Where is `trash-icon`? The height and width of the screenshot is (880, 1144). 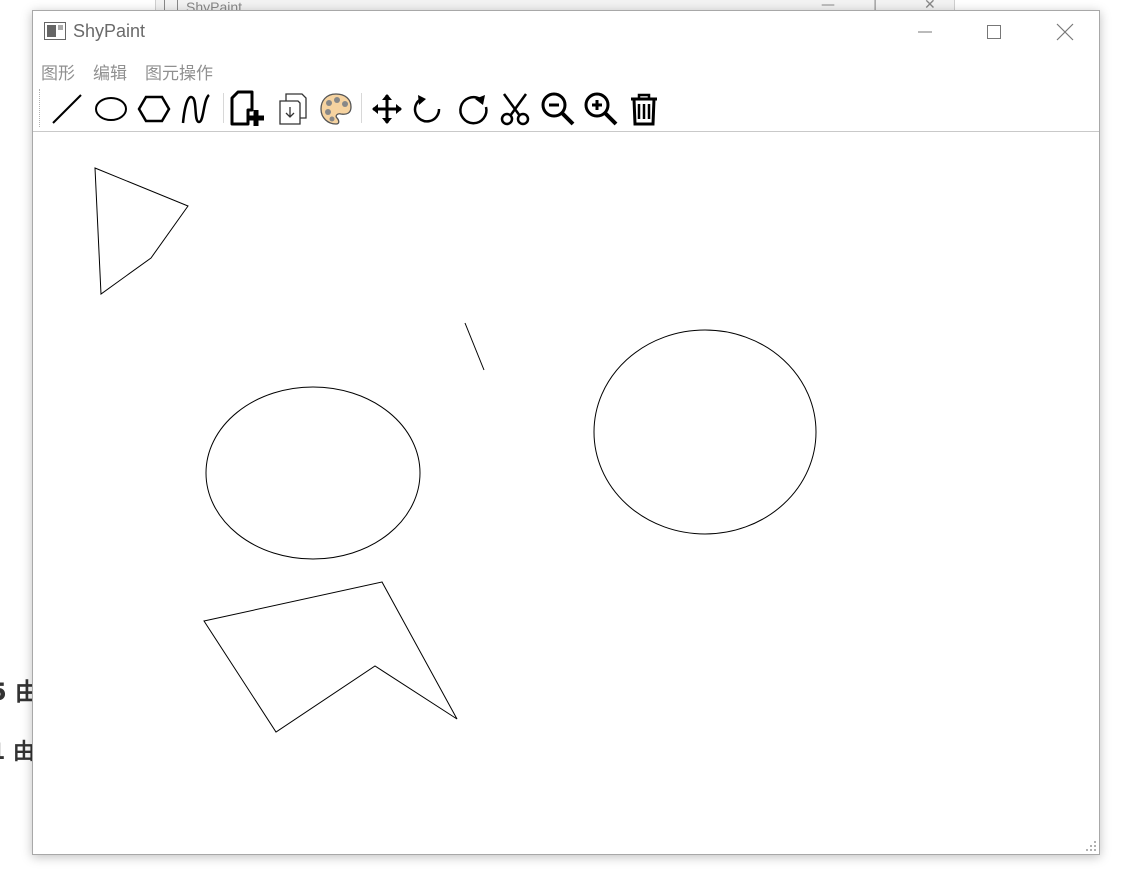 trash-icon is located at coordinates (644, 109).